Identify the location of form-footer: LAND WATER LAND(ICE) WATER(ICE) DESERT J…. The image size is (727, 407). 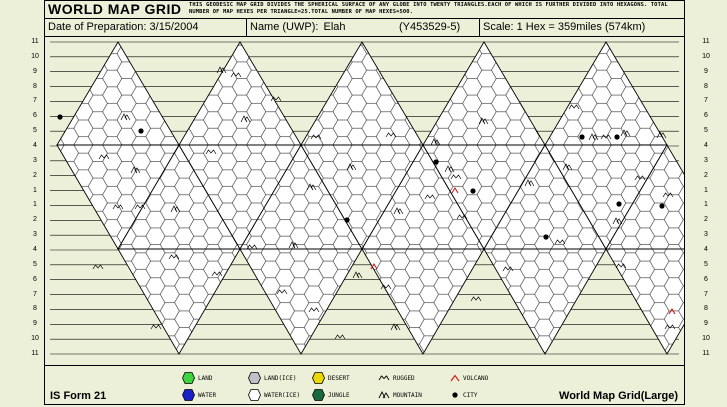
(364, 385).